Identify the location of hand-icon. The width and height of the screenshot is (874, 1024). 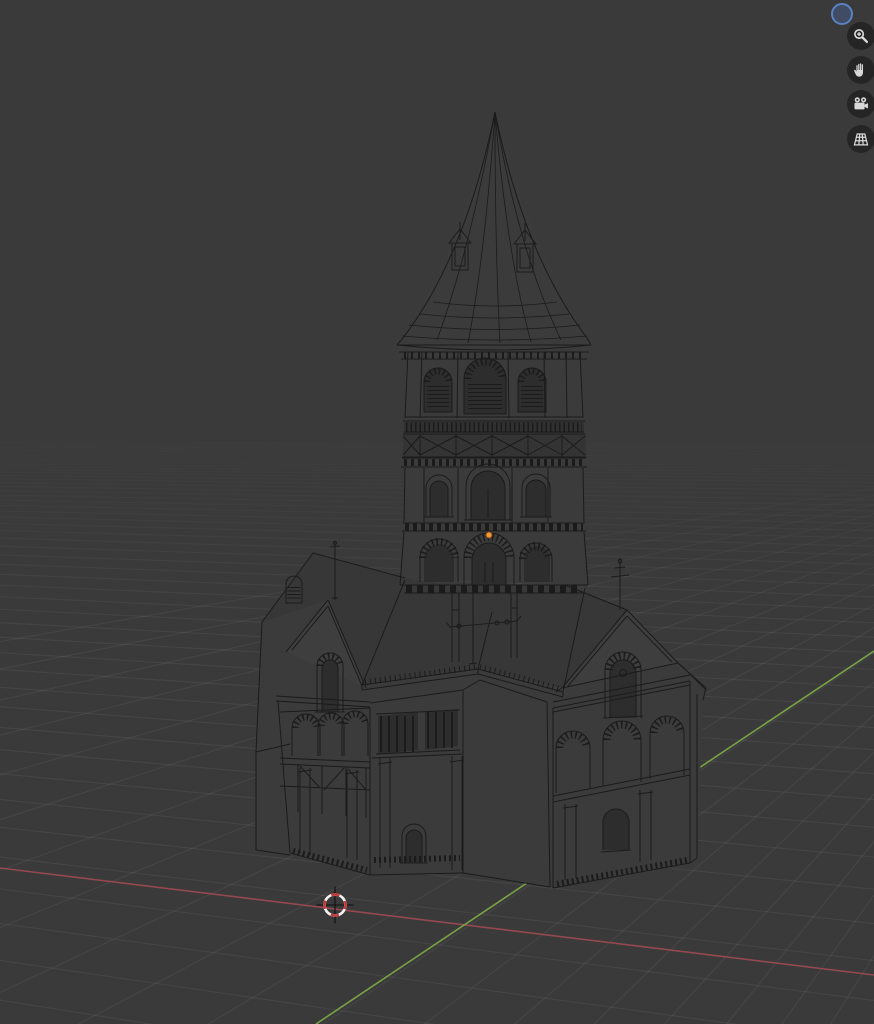
(859, 70).